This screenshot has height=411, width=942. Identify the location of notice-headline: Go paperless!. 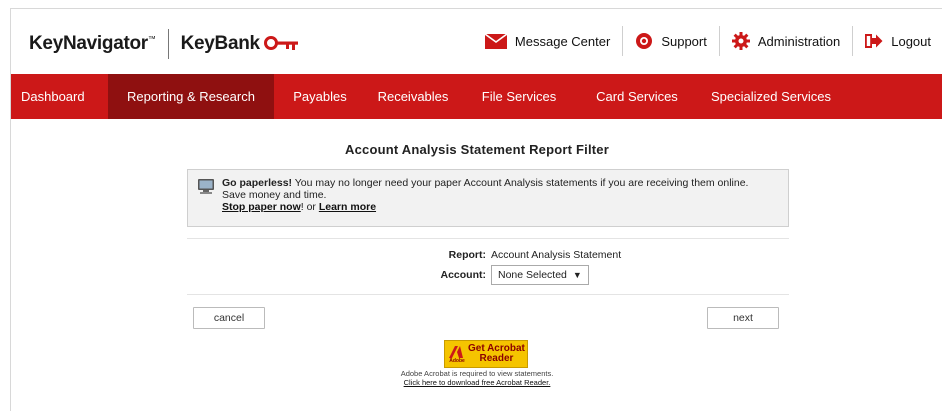
(257, 183).